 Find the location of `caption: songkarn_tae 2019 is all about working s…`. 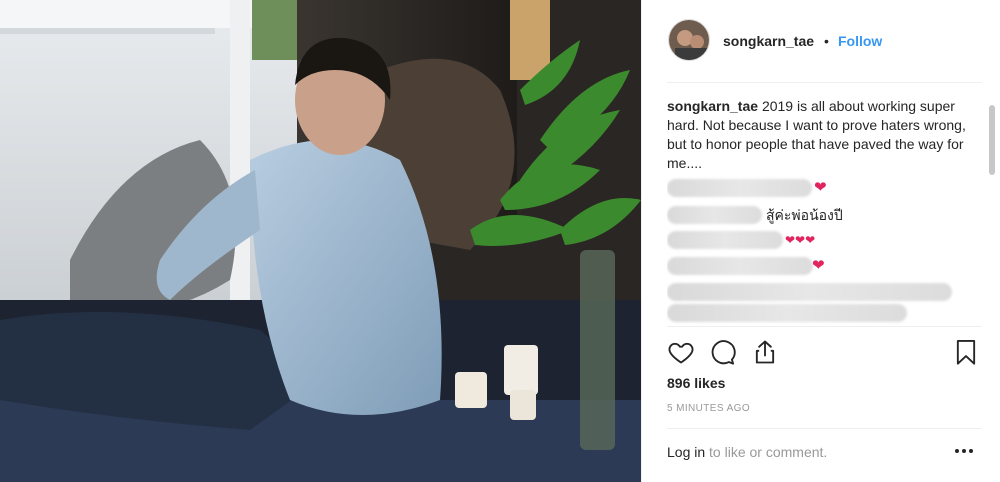

caption: songkarn_tae 2019 is all about working s… is located at coordinates (824, 135).